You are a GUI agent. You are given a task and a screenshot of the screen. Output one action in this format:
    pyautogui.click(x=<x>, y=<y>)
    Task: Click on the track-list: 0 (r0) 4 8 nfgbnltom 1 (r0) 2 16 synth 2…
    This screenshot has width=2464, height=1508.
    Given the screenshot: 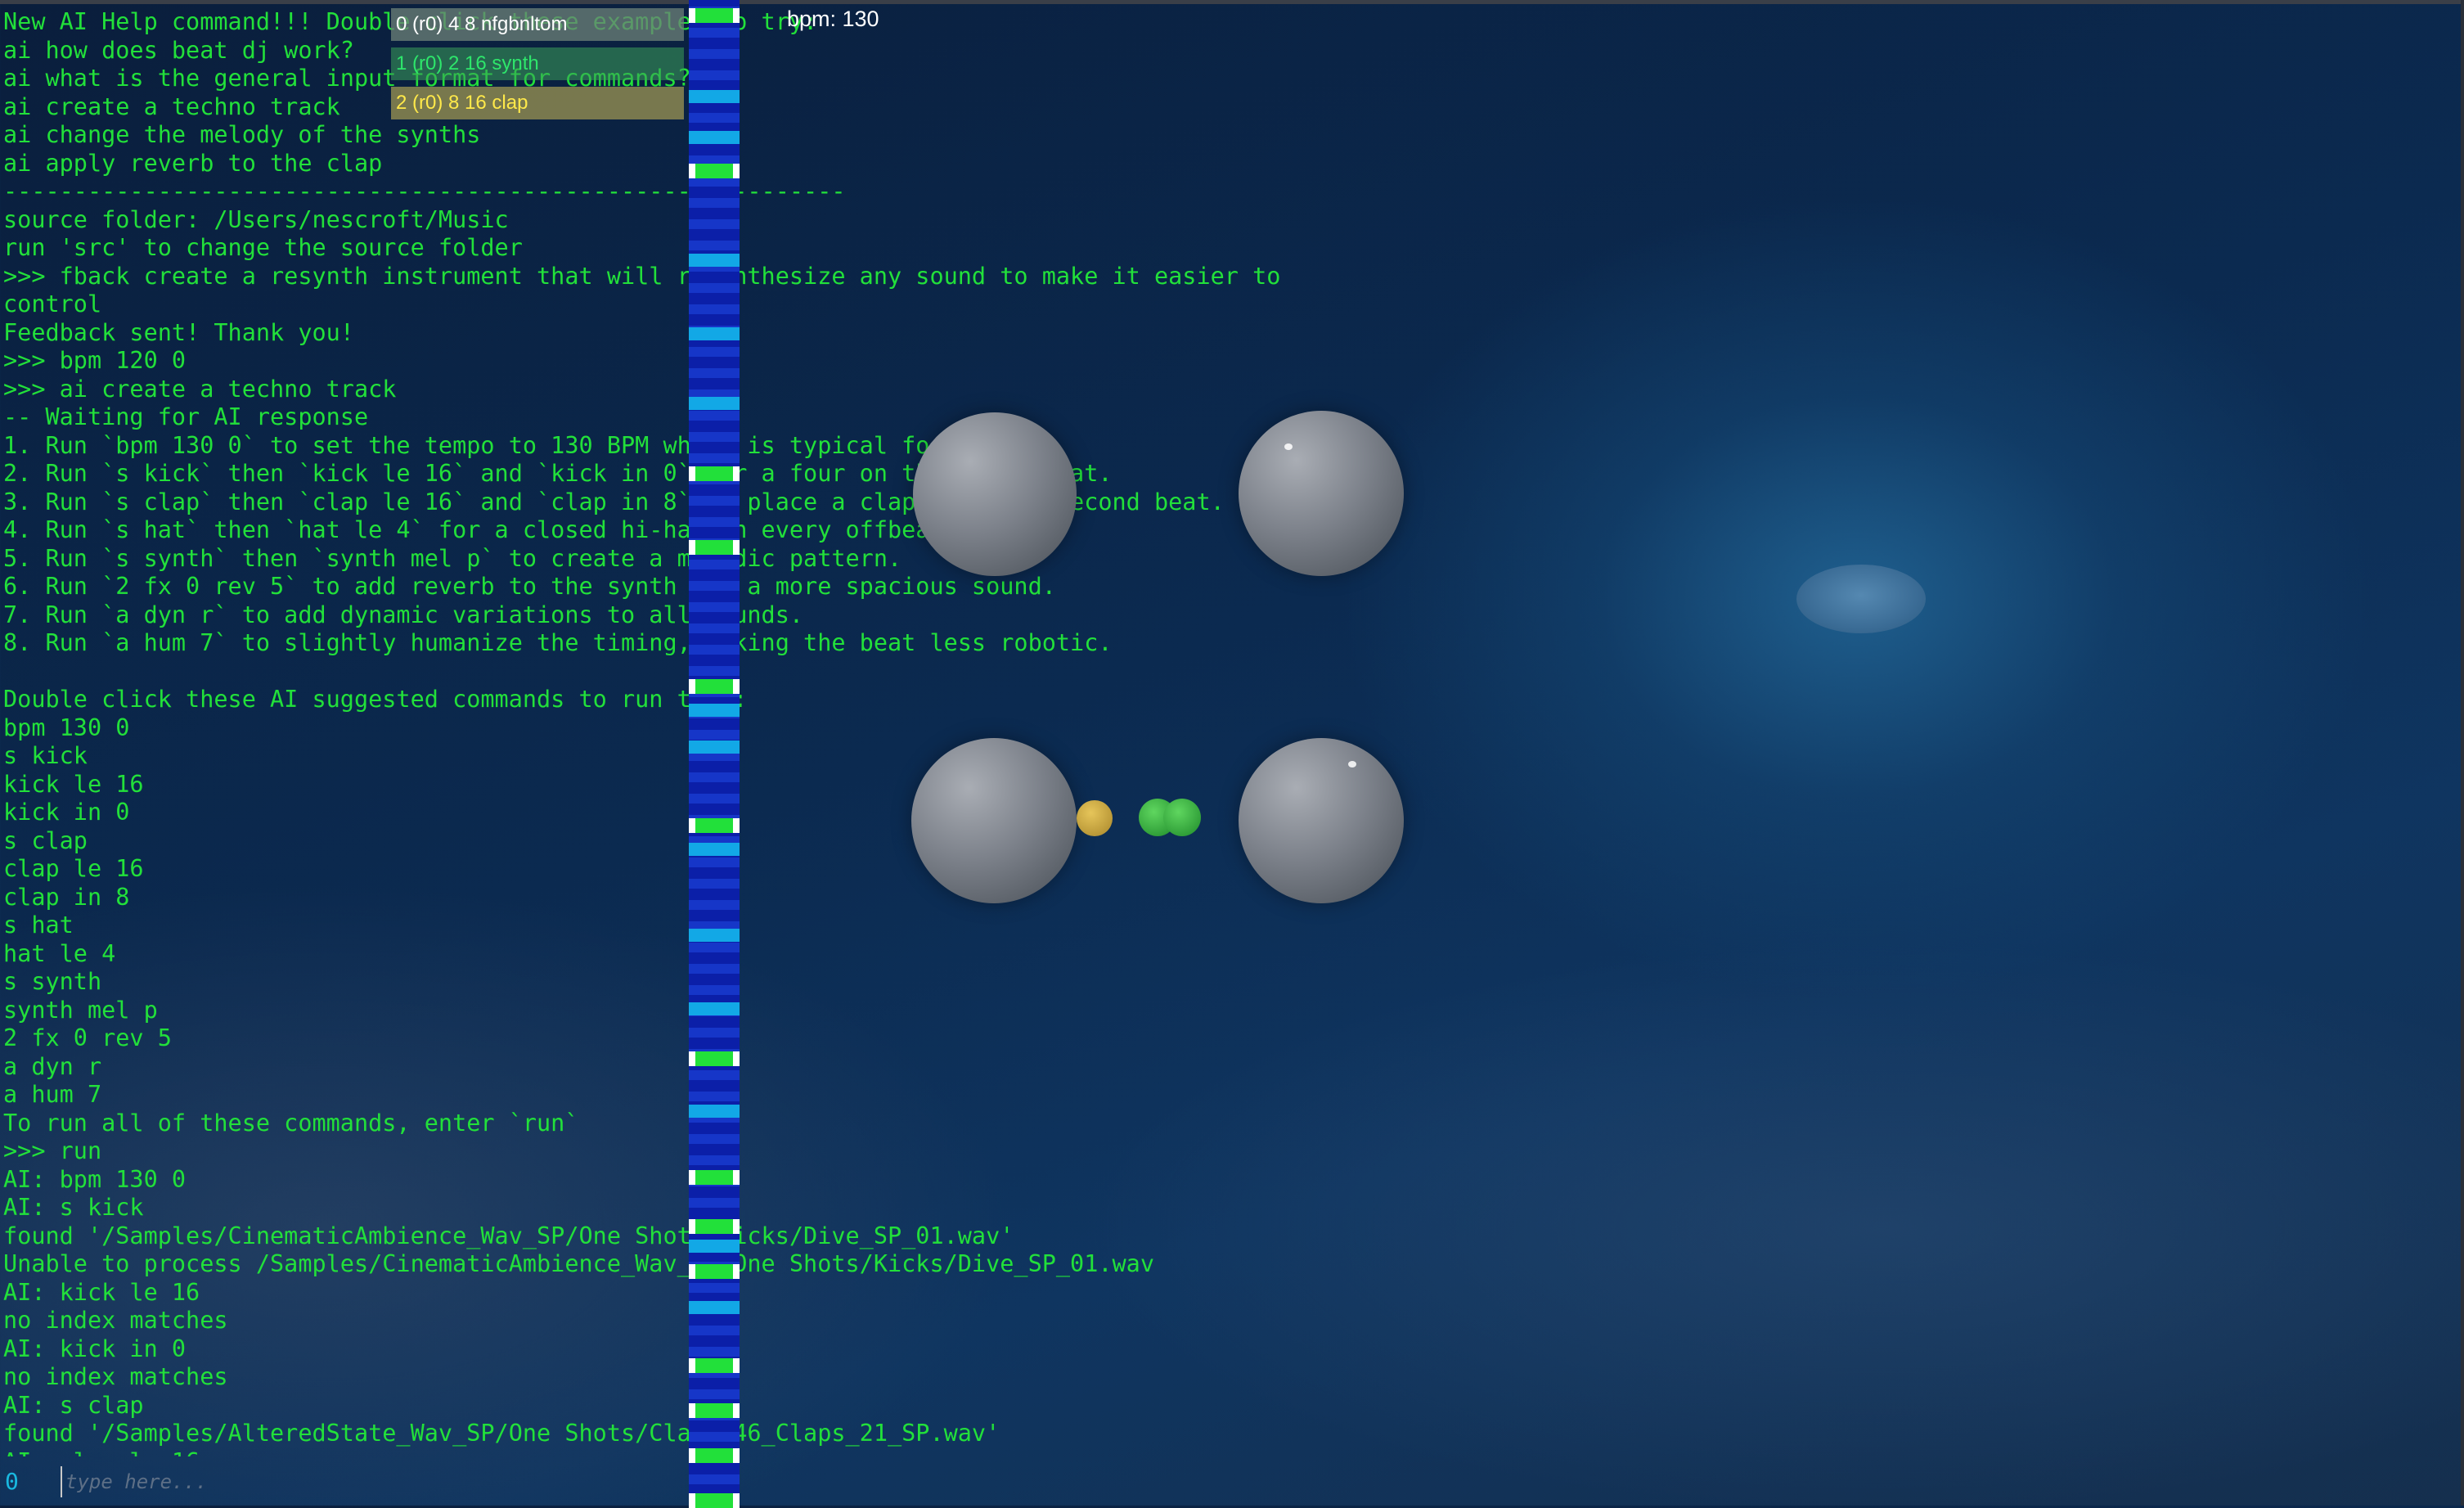 What is the action you would take?
    pyautogui.click(x=537, y=67)
    